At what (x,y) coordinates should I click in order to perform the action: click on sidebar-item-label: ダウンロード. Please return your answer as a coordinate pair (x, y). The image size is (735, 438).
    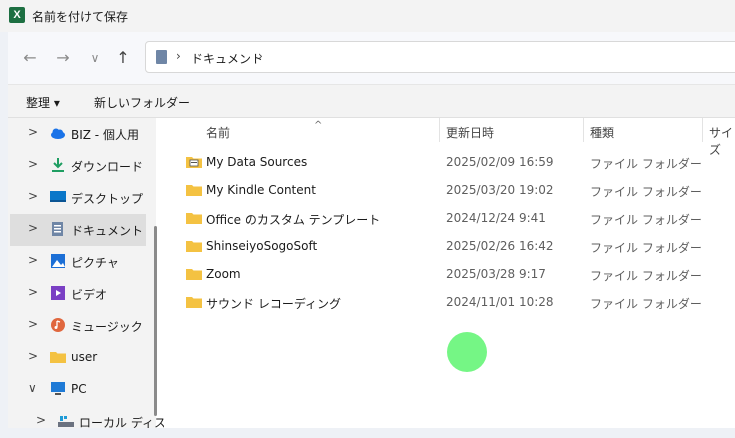
    Looking at the image, I should click on (107, 167).